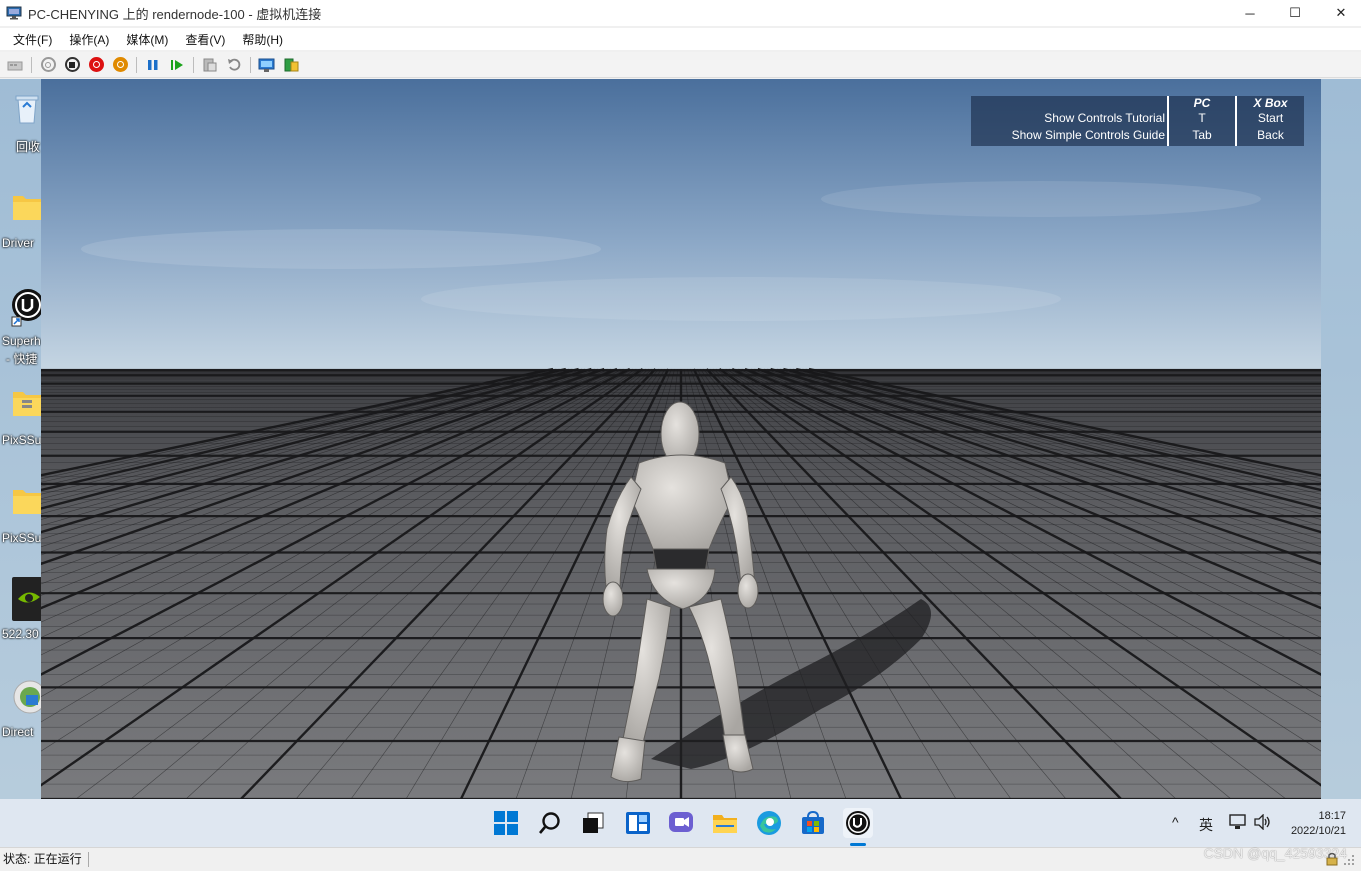 This screenshot has width=1361, height=871. What do you see at coordinates (680, 65) in the screenshot?
I see `toolbar` at bounding box center [680, 65].